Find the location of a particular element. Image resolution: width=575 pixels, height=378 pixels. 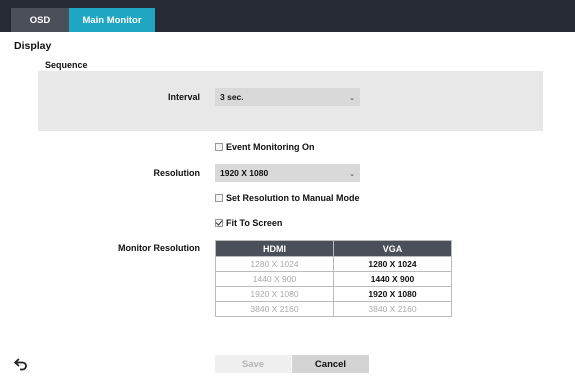

fit-to-screen-checkbox: Fit To Screen is located at coordinates (248, 223).